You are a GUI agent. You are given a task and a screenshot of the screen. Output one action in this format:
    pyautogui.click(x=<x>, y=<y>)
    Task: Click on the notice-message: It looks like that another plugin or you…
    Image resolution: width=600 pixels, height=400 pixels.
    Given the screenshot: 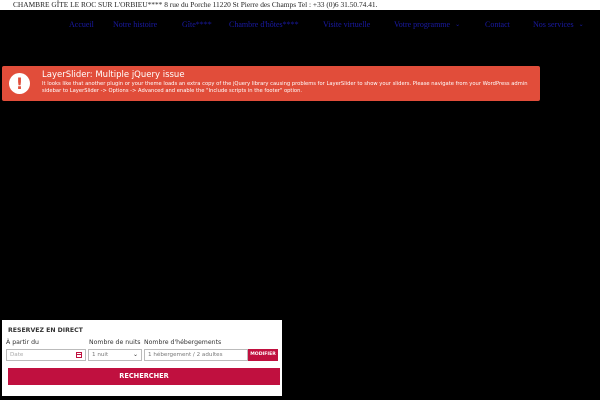 What is the action you would take?
    pyautogui.click(x=285, y=87)
    